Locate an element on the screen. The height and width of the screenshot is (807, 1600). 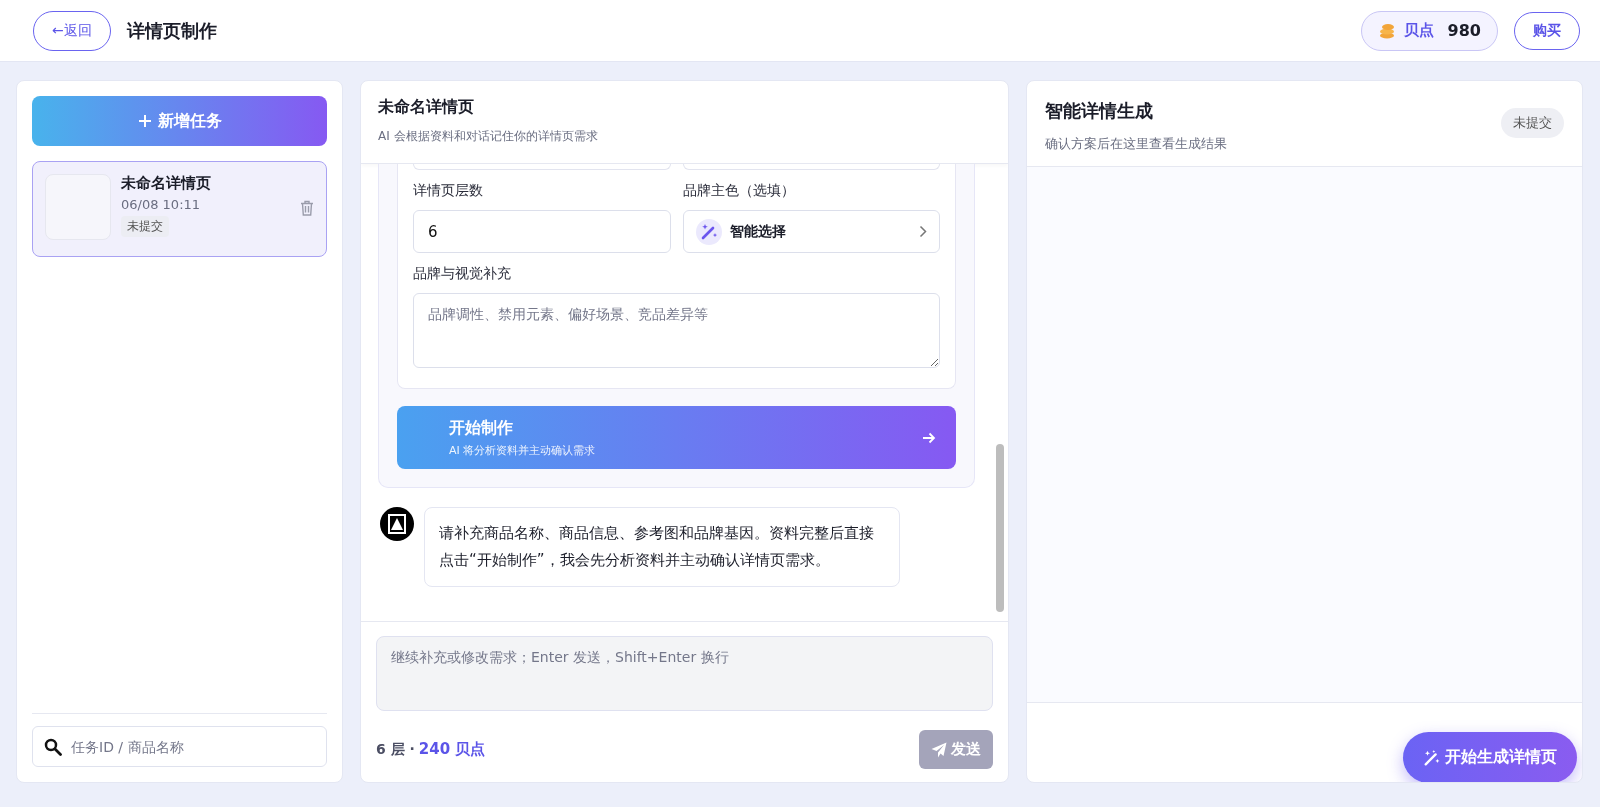
field-label: 品牌与视觉补充 is located at coordinates (462, 274).